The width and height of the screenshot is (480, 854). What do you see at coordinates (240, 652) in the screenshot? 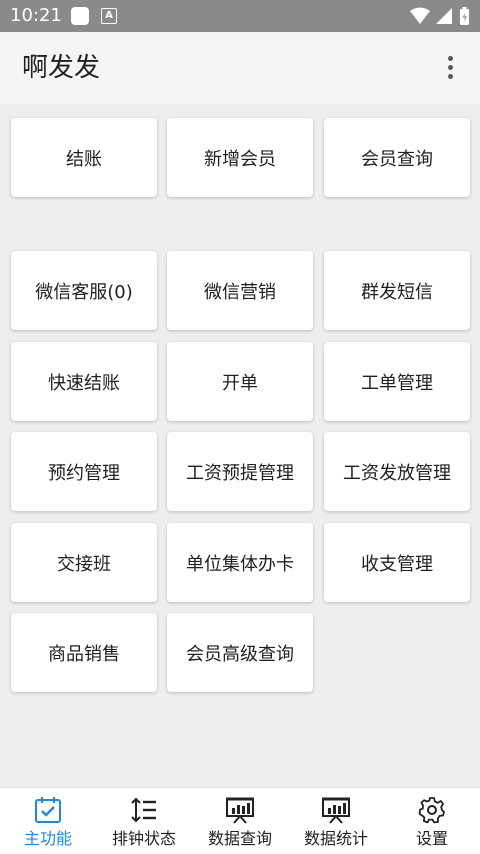
I see `advanced-member-query-button: 会员高级查询` at bounding box center [240, 652].